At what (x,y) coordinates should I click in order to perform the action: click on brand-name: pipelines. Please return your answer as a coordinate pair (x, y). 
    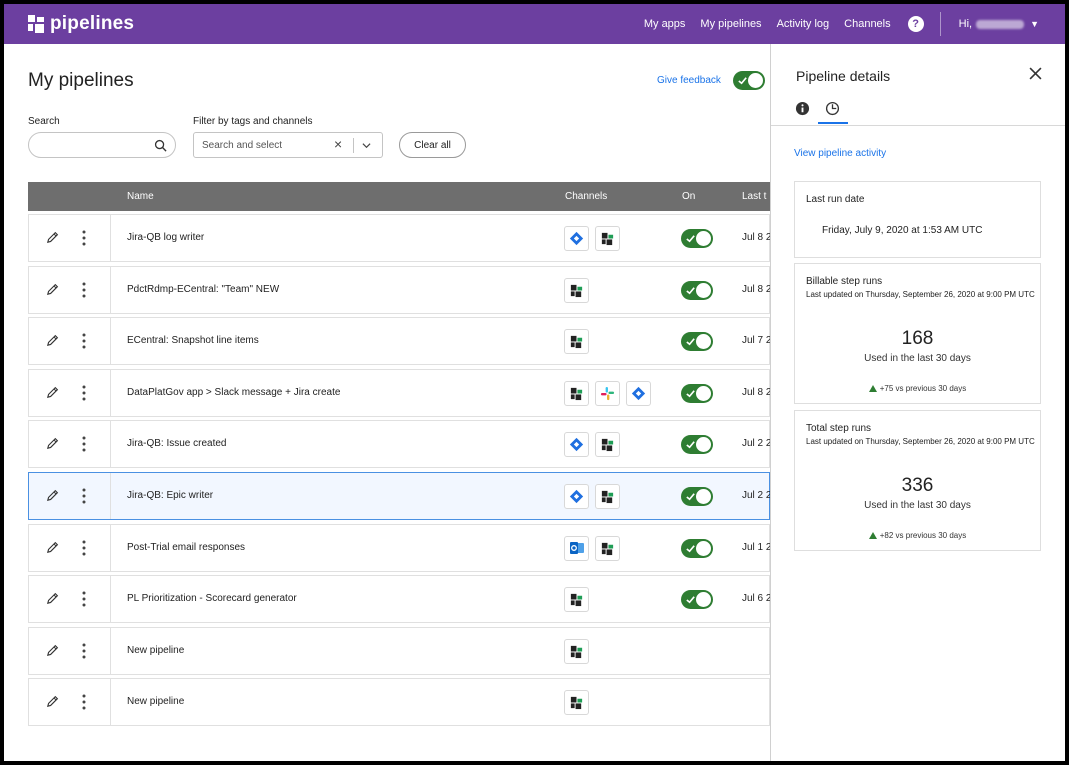
    Looking at the image, I should click on (92, 23).